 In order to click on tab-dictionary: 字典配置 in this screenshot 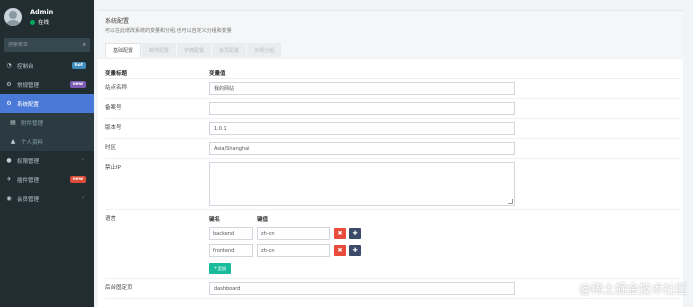, I will do `click(194, 50)`.